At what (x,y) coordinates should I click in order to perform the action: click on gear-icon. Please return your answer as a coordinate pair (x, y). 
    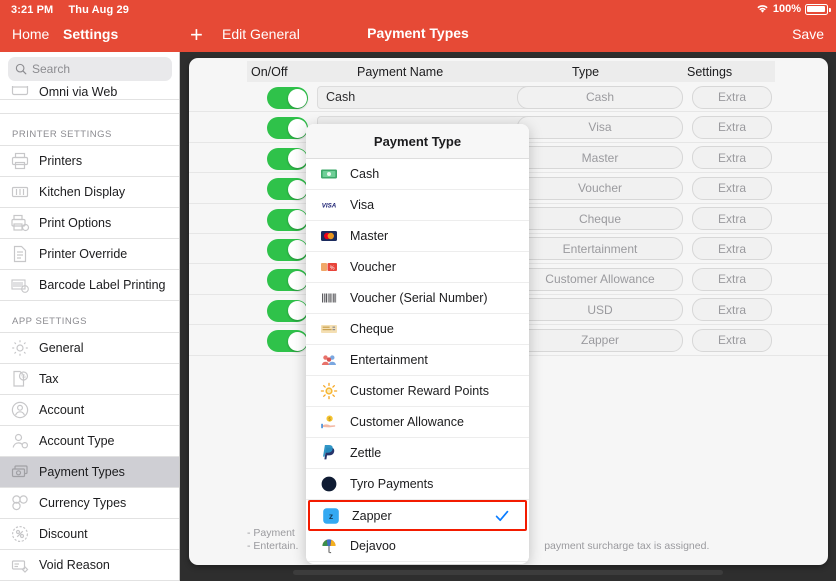
    Looking at the image, I should click on (20, 348).